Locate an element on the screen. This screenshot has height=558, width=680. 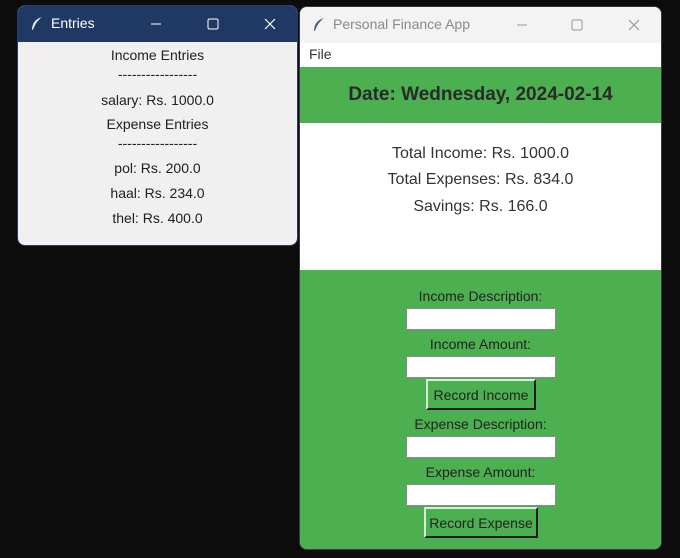
income-description-input is located at coordinates (481, 319).